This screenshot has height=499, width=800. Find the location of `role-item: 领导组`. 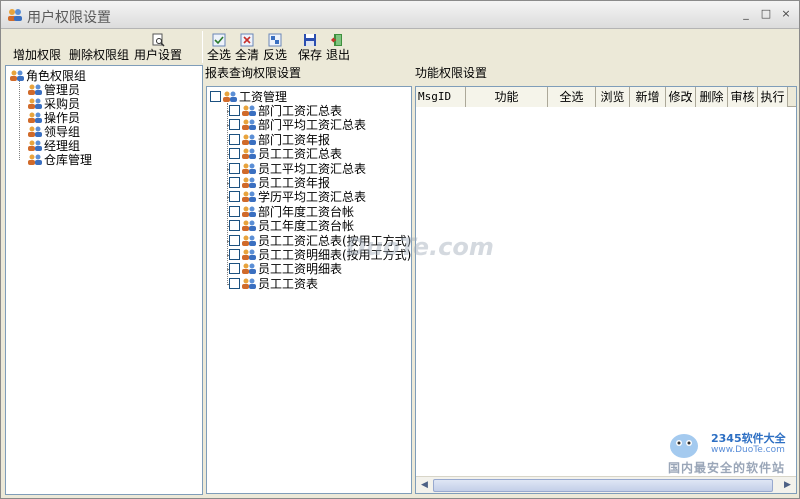

role-item: 领导组 is located at coordinates (54, 132).